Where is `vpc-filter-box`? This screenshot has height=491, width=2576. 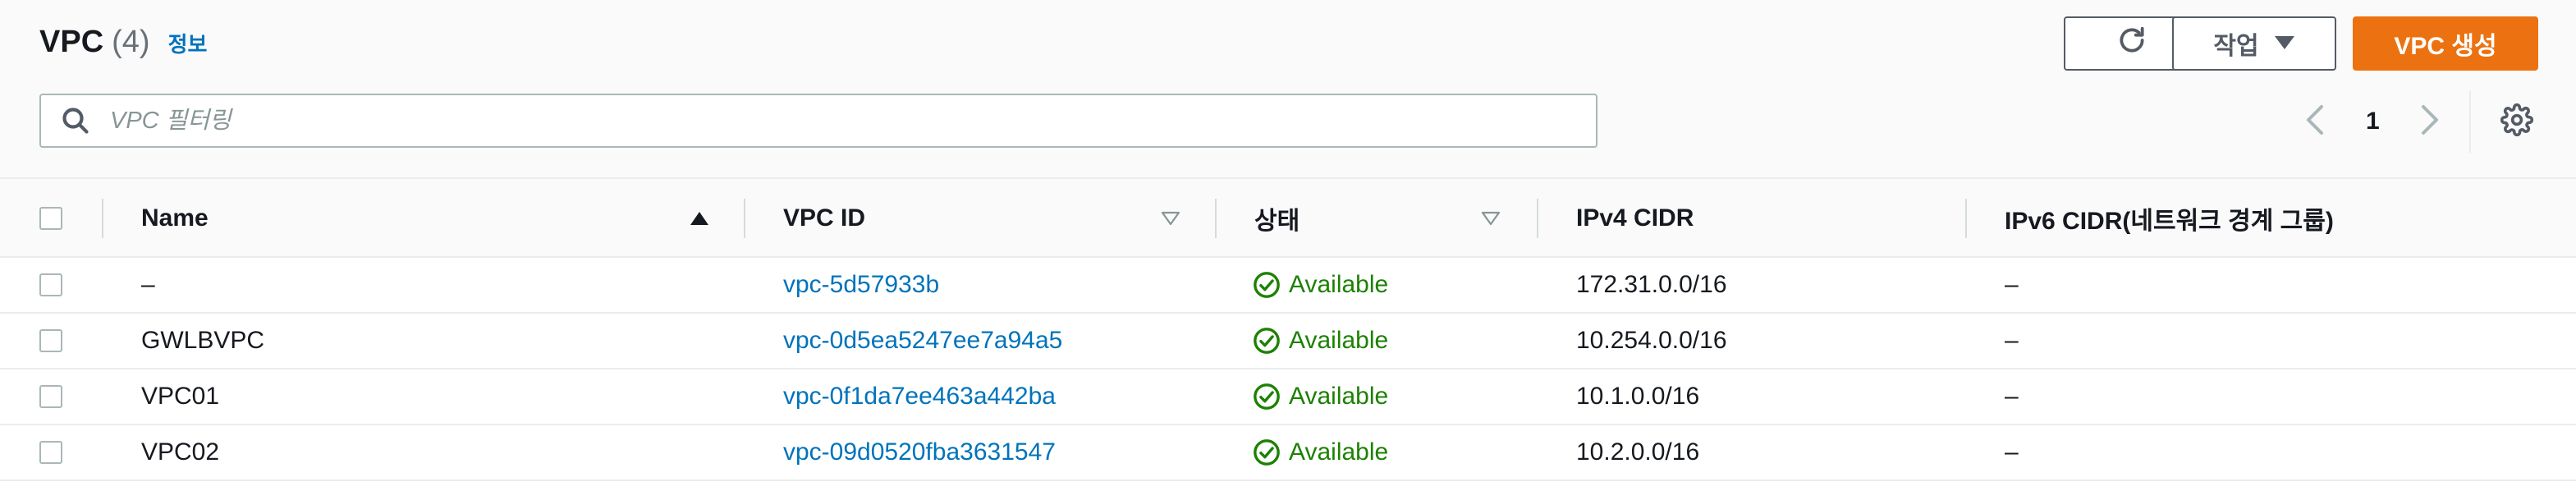 vpc-filter-box is located at coordinates (818, 121).